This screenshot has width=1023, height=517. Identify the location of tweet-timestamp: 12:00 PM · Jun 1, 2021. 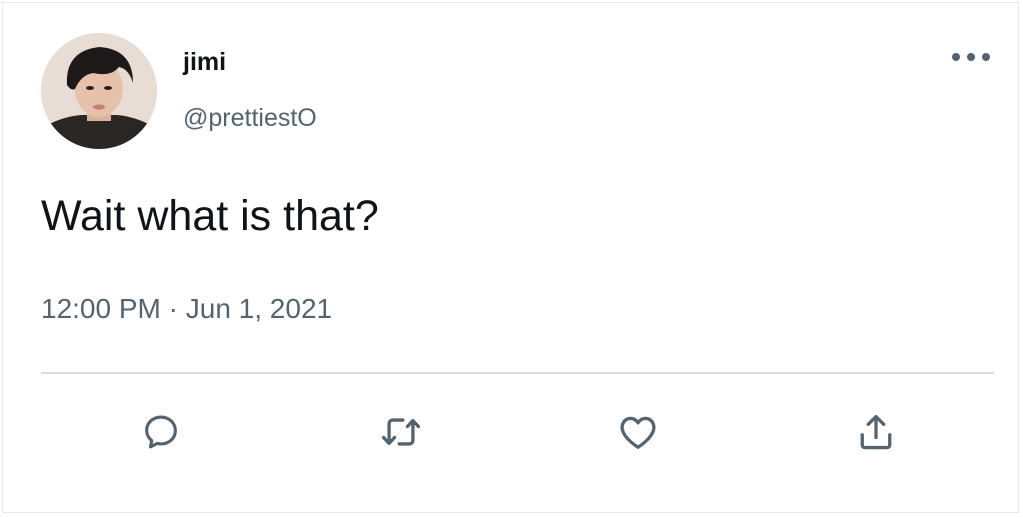
(186, 309).